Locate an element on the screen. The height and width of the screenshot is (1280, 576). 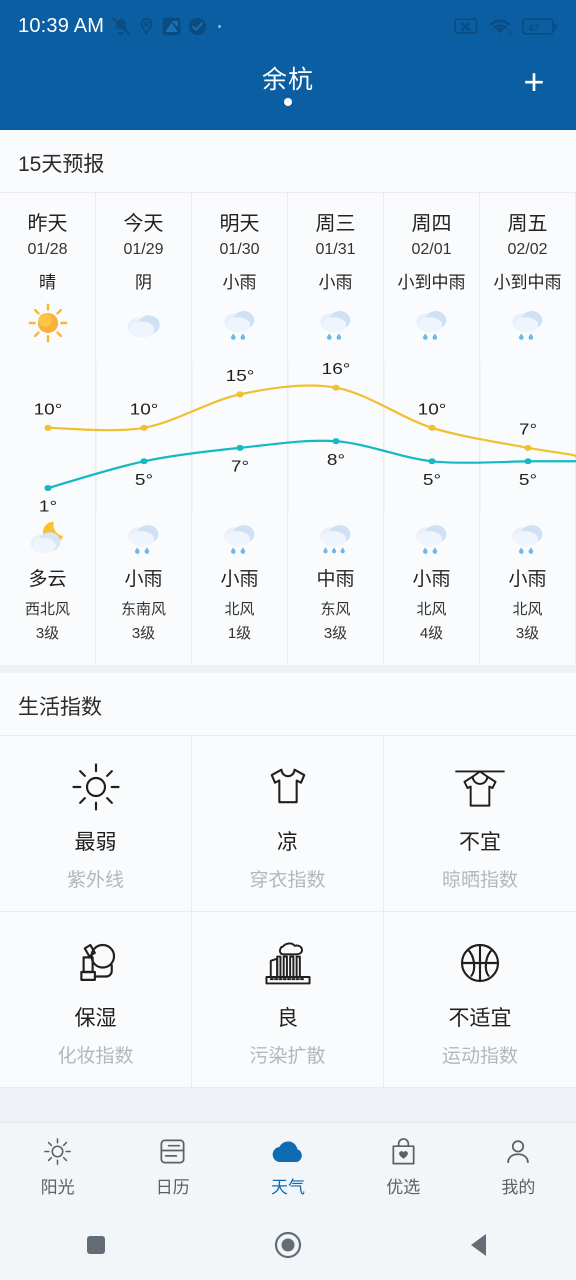
factory-icon is located at coordinates (288, 963).